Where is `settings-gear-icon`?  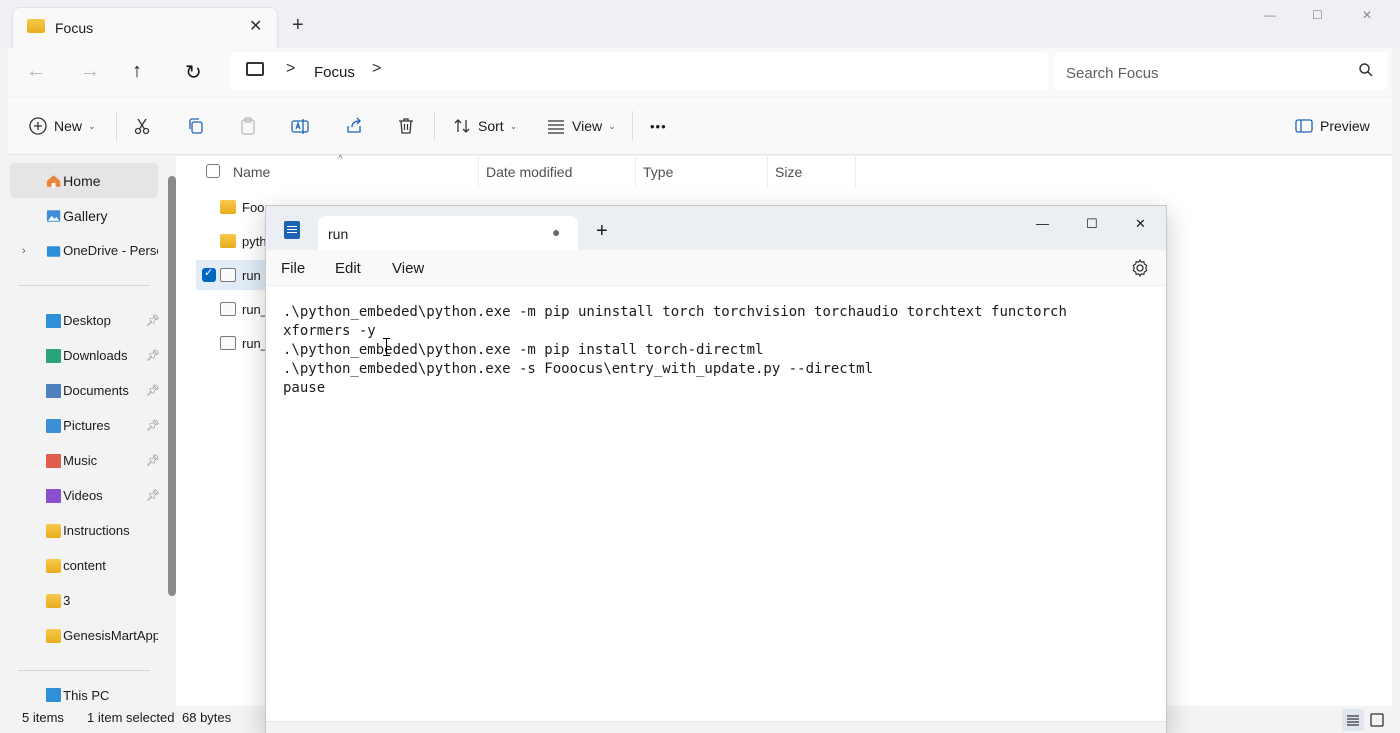
settings-gear-icon is located at coordinates (1140, 268).